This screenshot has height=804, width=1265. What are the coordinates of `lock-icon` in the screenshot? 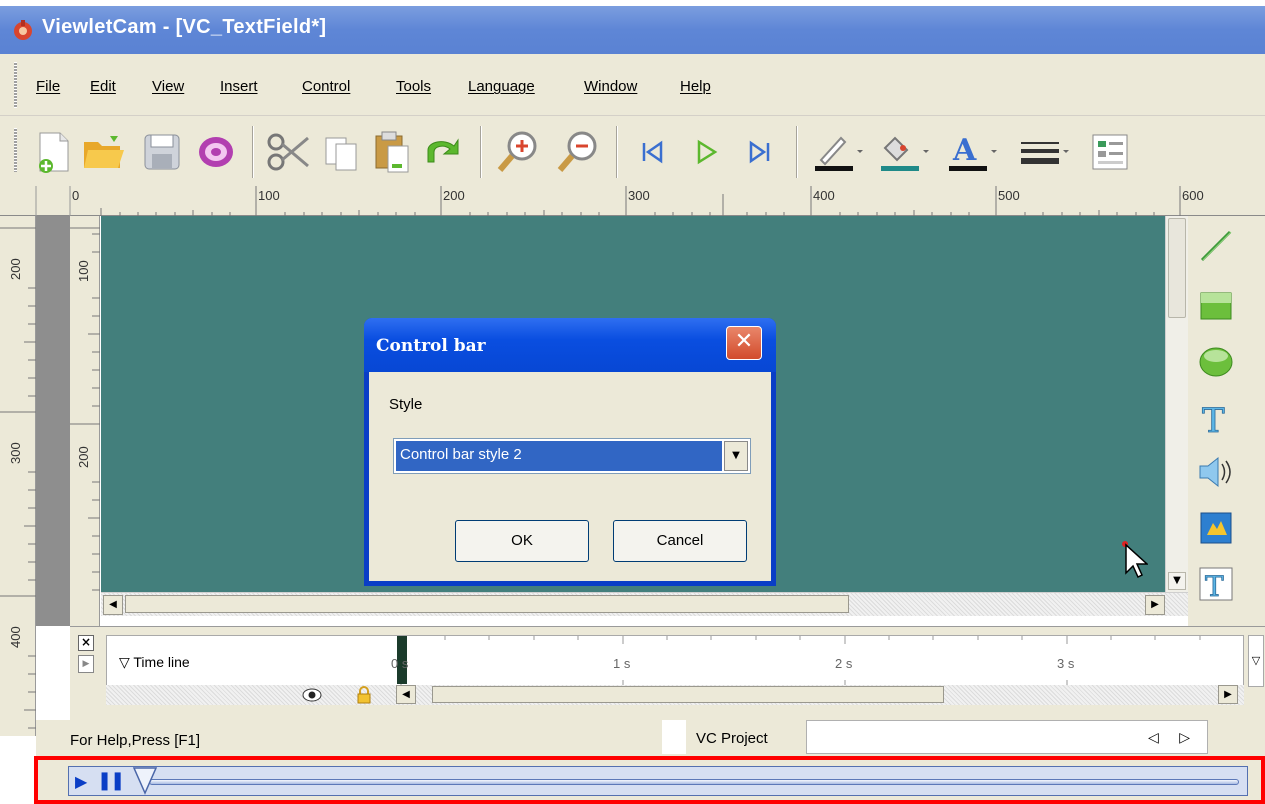 It's located at (364, 695).